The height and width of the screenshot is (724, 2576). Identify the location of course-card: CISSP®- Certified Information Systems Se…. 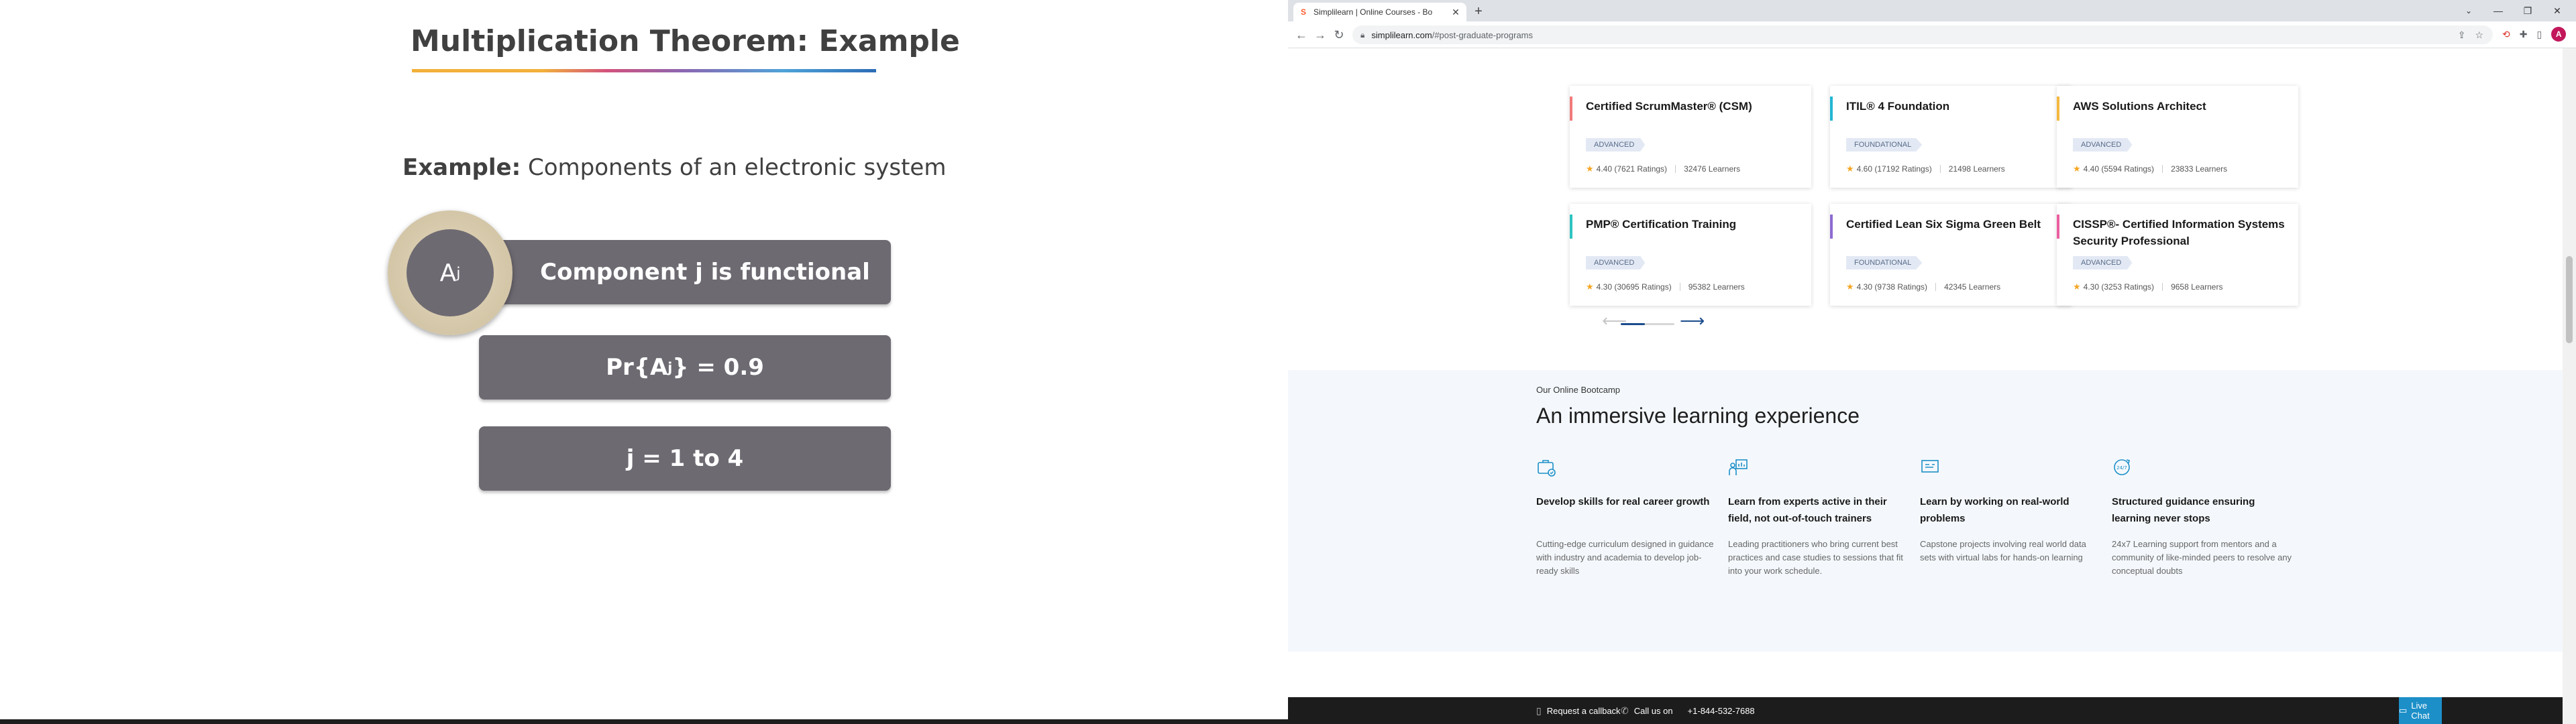
(2177, 255).